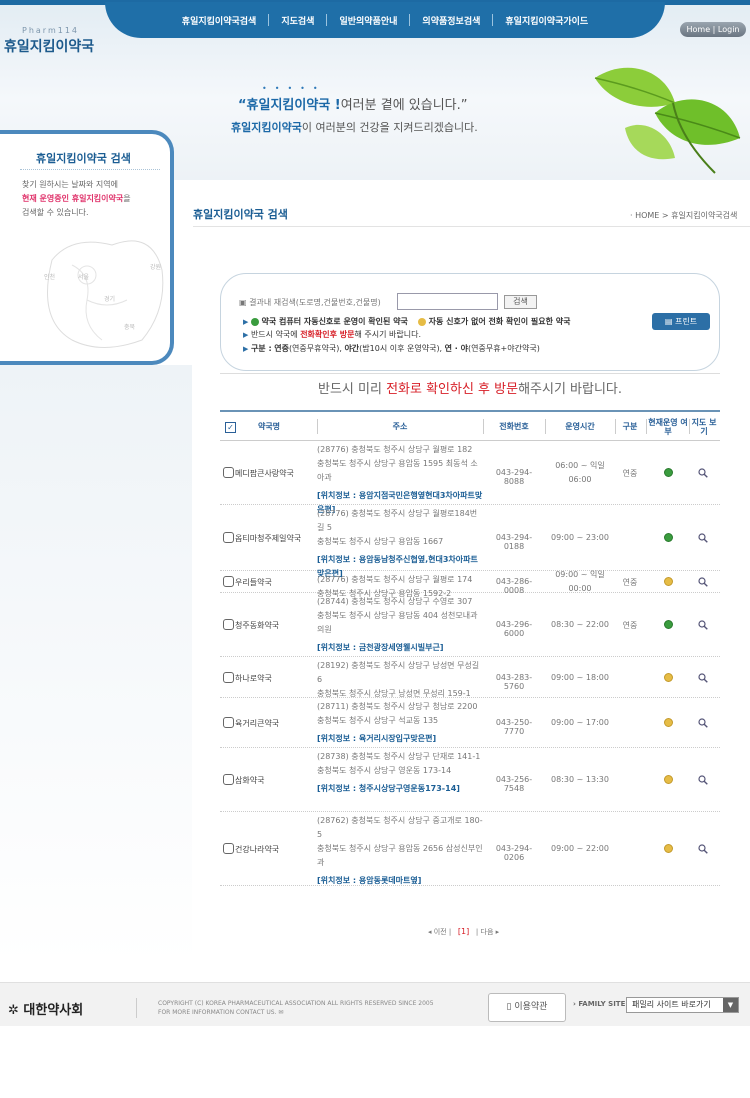  I want to click on hours-line: 08:30 ~ 13:30, so click(580, 779).